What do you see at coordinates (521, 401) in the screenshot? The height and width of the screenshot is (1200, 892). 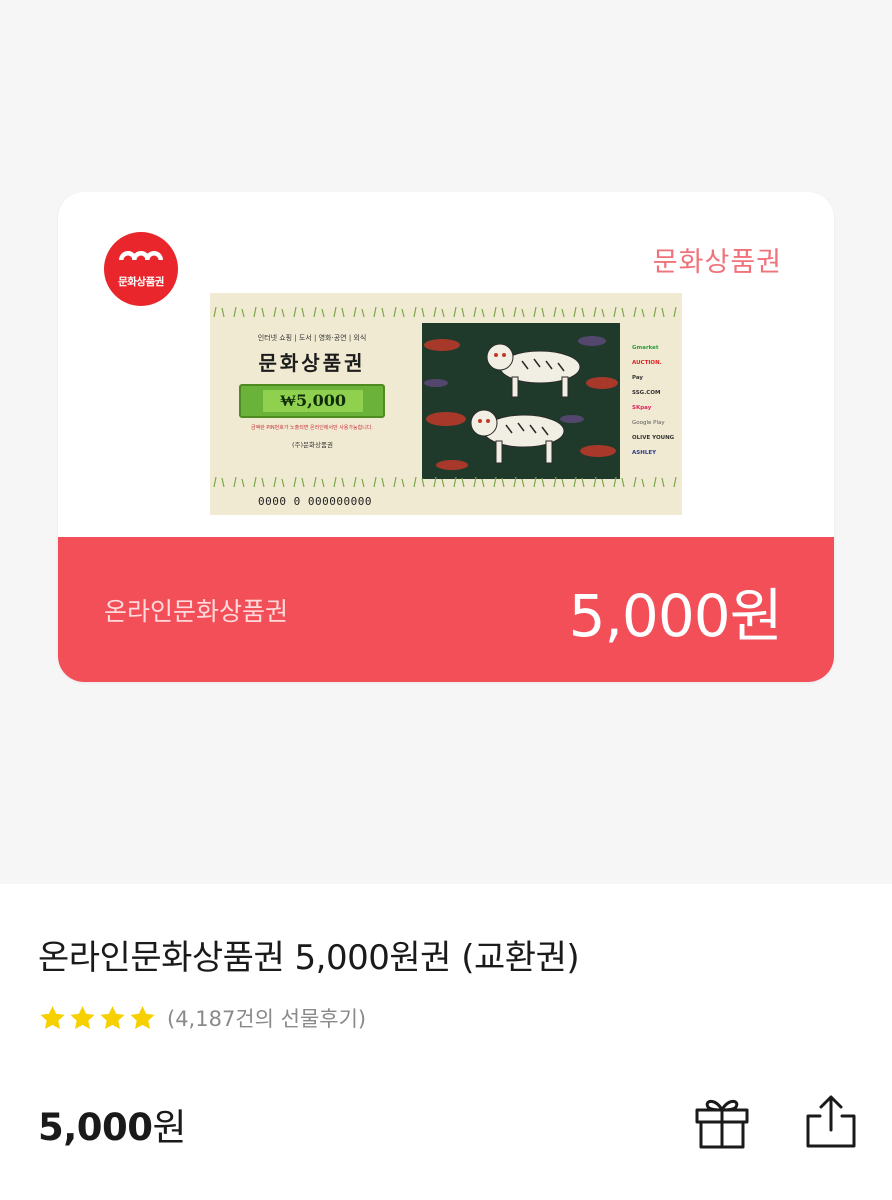 I see `tiger-artwork` at bounding box center [521, 401].